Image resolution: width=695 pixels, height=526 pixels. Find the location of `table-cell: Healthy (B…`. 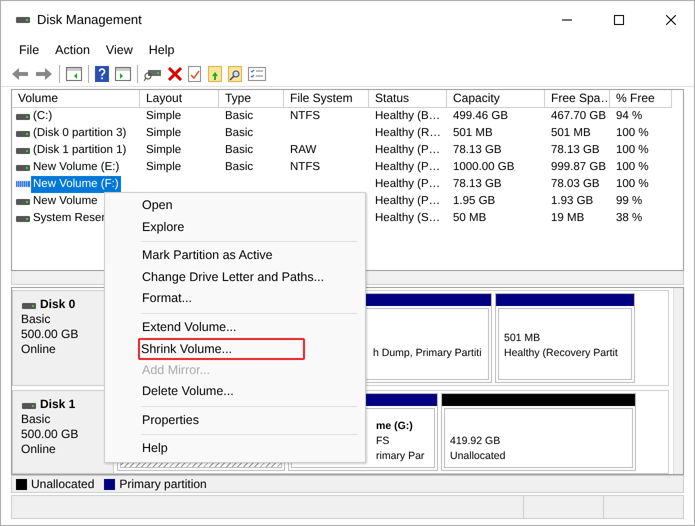

table-cell: Healthy (B… is located at coordinates (407, 116).